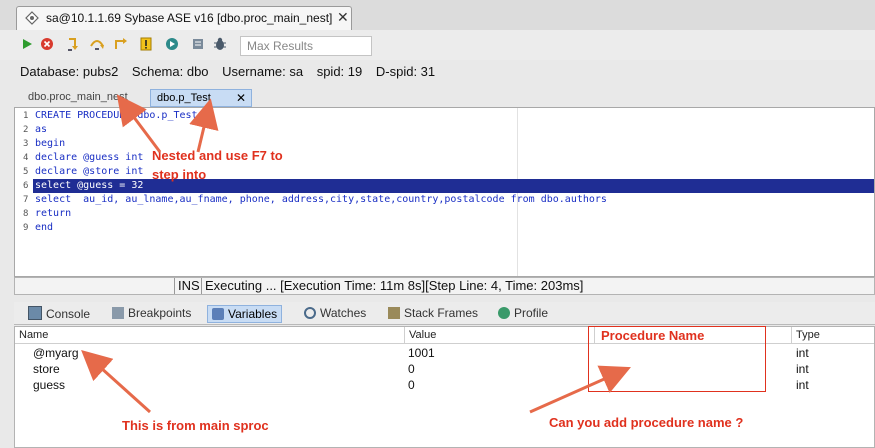 This screenshot has width=875, height=448. What do you see at coordinates (343, 17) in the screenshot?
I see `close-tab-icon: ✕` at bounding box center [343, 17].